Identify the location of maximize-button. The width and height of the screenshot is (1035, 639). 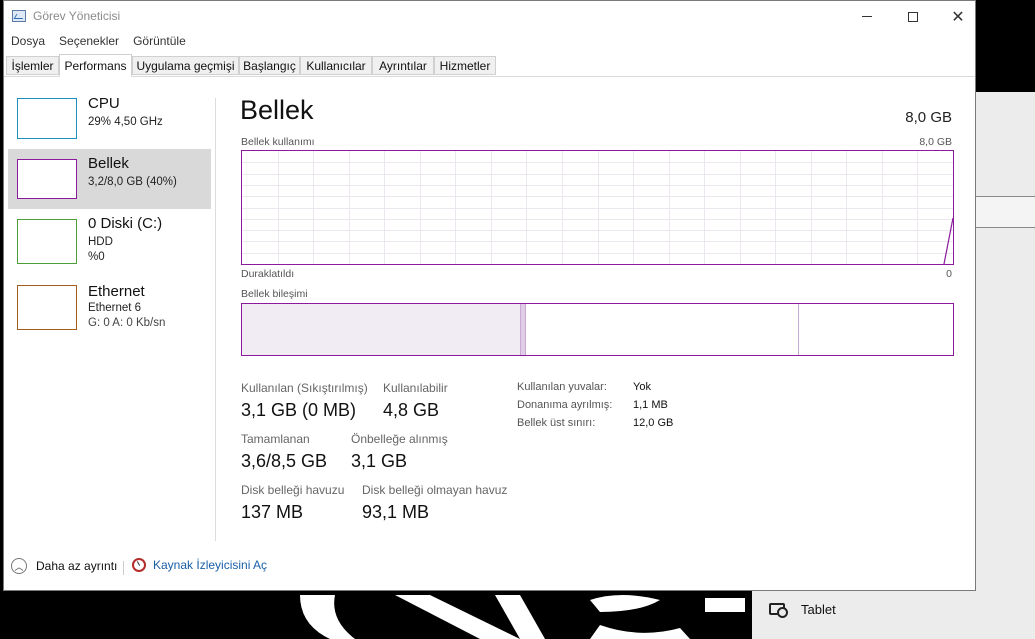
(913, 16).